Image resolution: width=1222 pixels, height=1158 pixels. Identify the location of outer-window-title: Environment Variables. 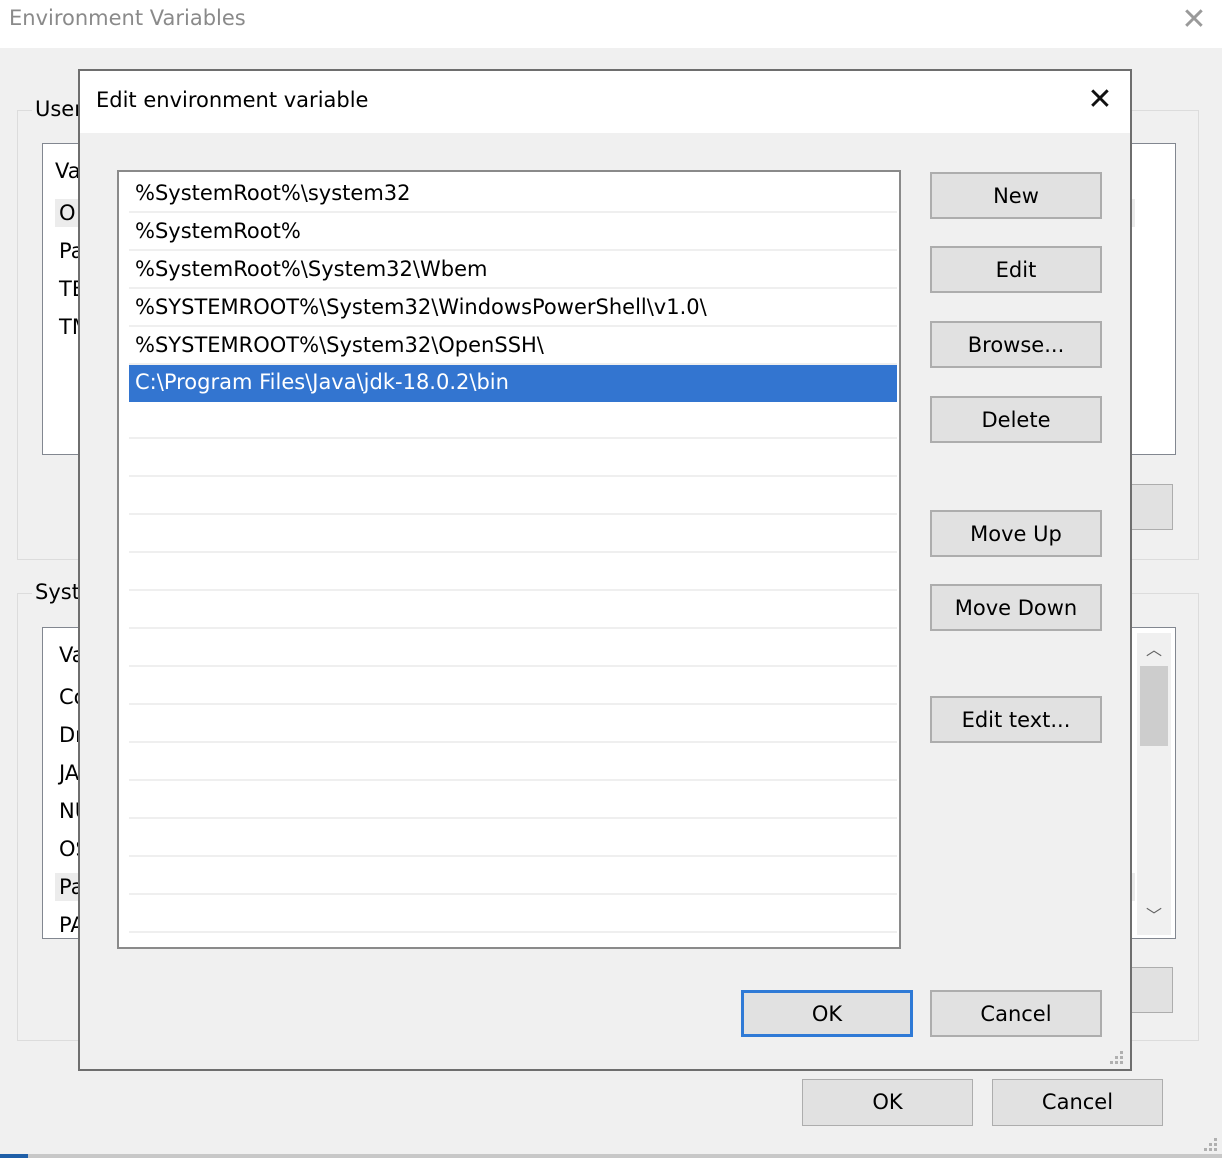
(127, 18).